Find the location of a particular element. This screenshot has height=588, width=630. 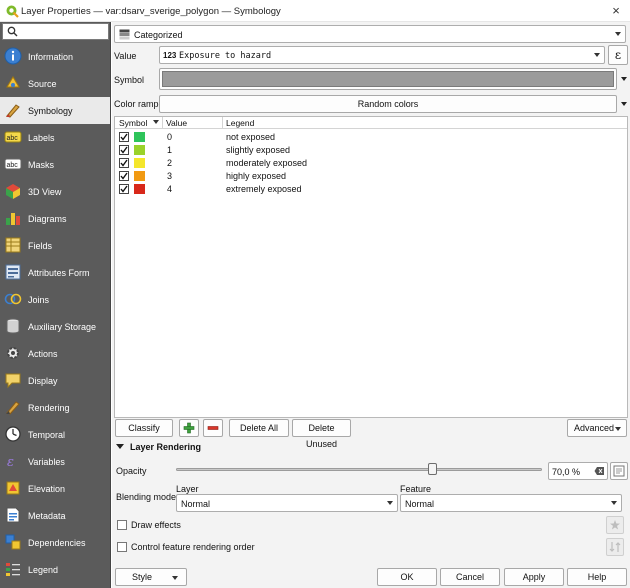

symbology-icon is located at coordinates (13, 111).